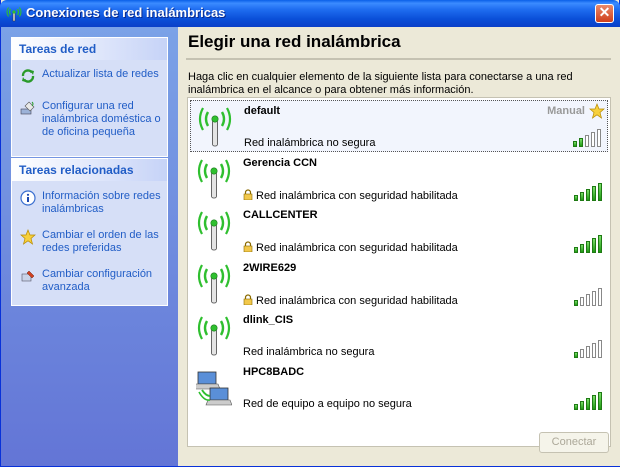 The height and width of the screenshot is (467, 620). Describe the element at coordinates (398, 59) in the screenshot. I see `title-divider` at that location.